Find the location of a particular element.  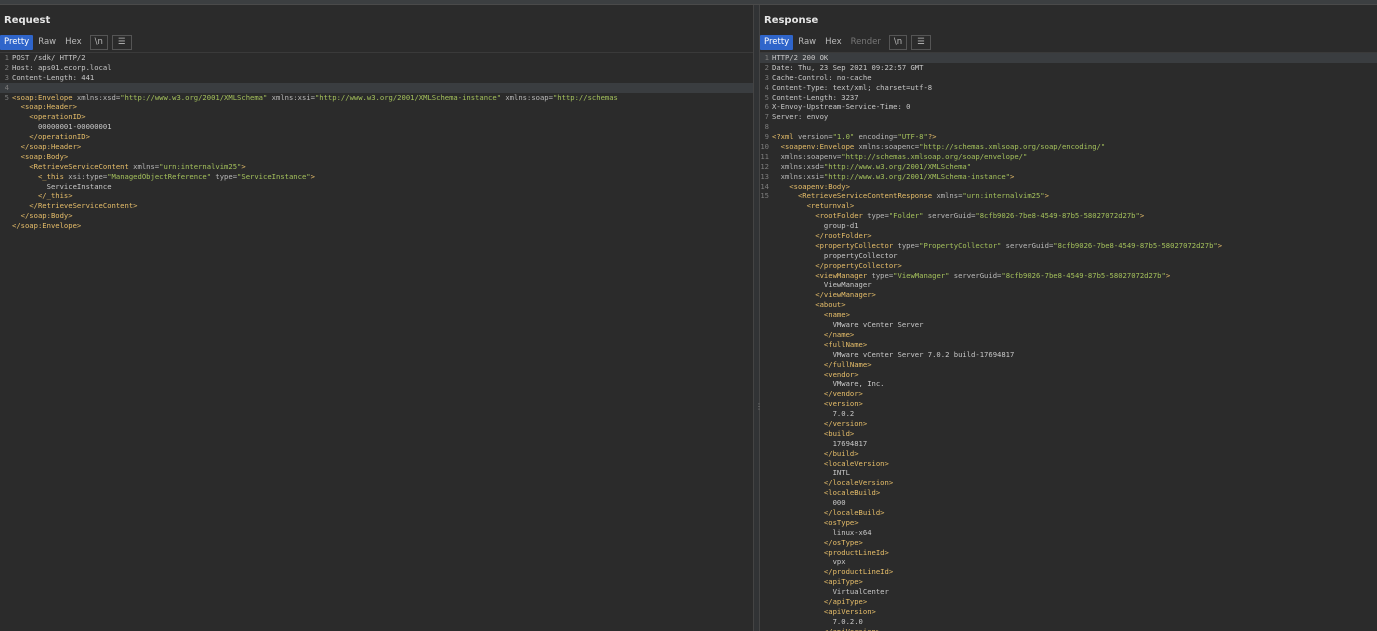

code-token: 17694817 is located at coordinates (820, 443).